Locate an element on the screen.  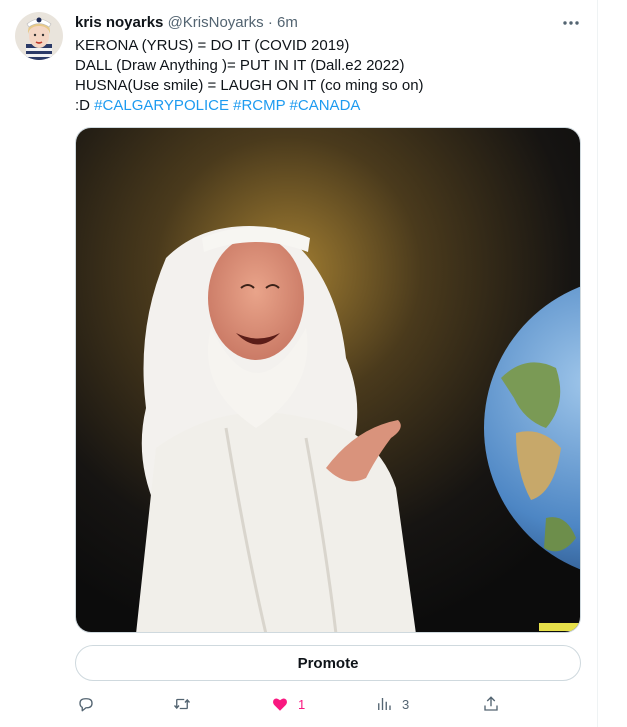
tweet-text-line-hashtags: :D #CALGARYPOLICE #RCMP #CANADA is located at coordinates (249, 106).